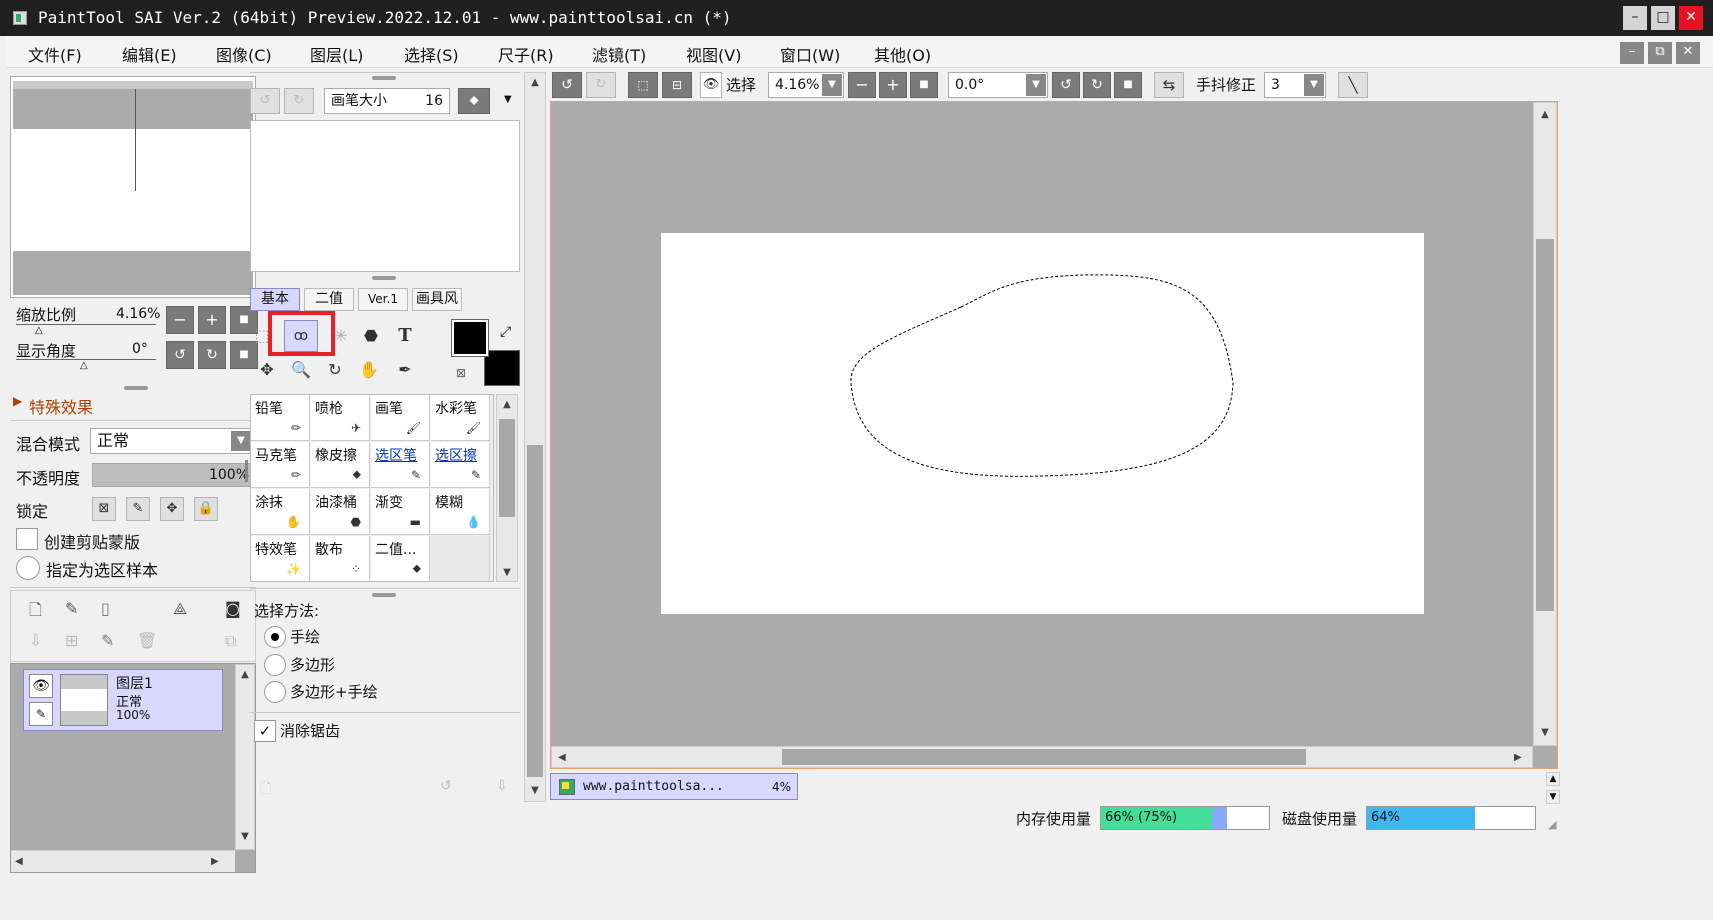 This screenshot has width=1713, height=920. Describe the element at coordinates (567, 85) in the screenshot. I see `undo-button: ↺` at that location.